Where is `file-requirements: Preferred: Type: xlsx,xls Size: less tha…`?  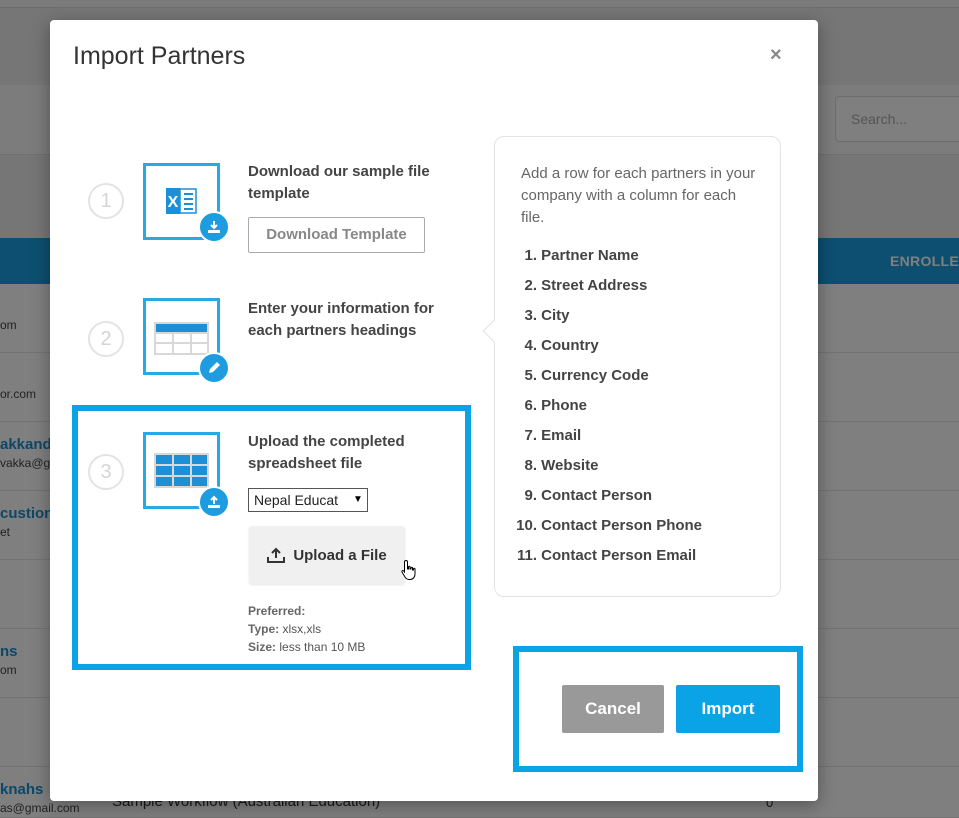
file-requirements: Preferred: Type: xlsx,xls Size: less tha… is located at coordinates (306, 629).